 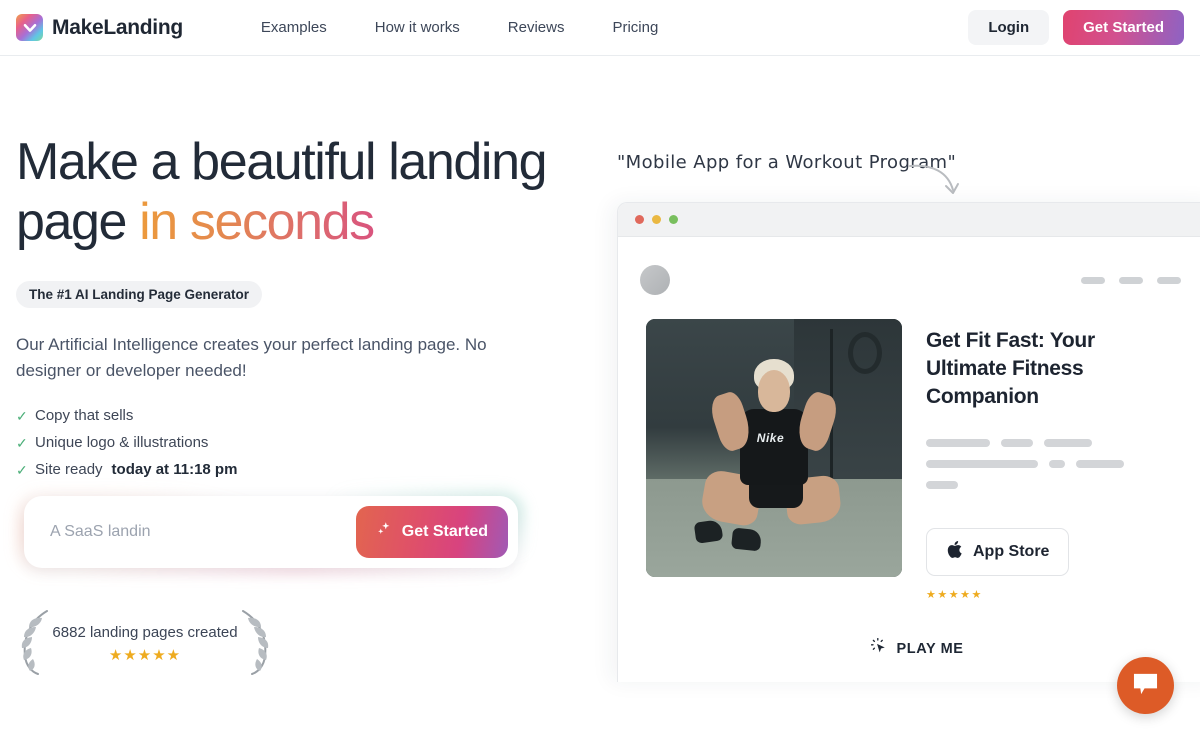 I want to click on social-proof-text: 6882 landing pages created ★★★★★, so click(x=145, y=644).